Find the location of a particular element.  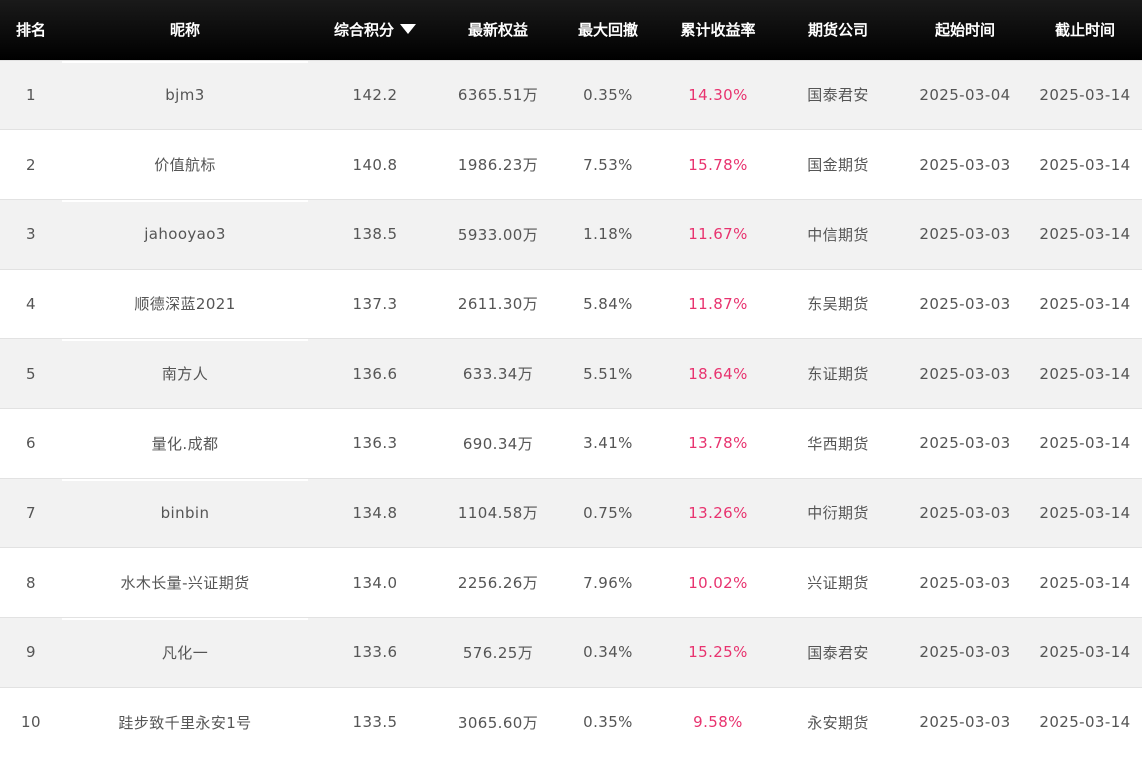

header-end-date: 截止时间 is located at coordinates (1084, 30).